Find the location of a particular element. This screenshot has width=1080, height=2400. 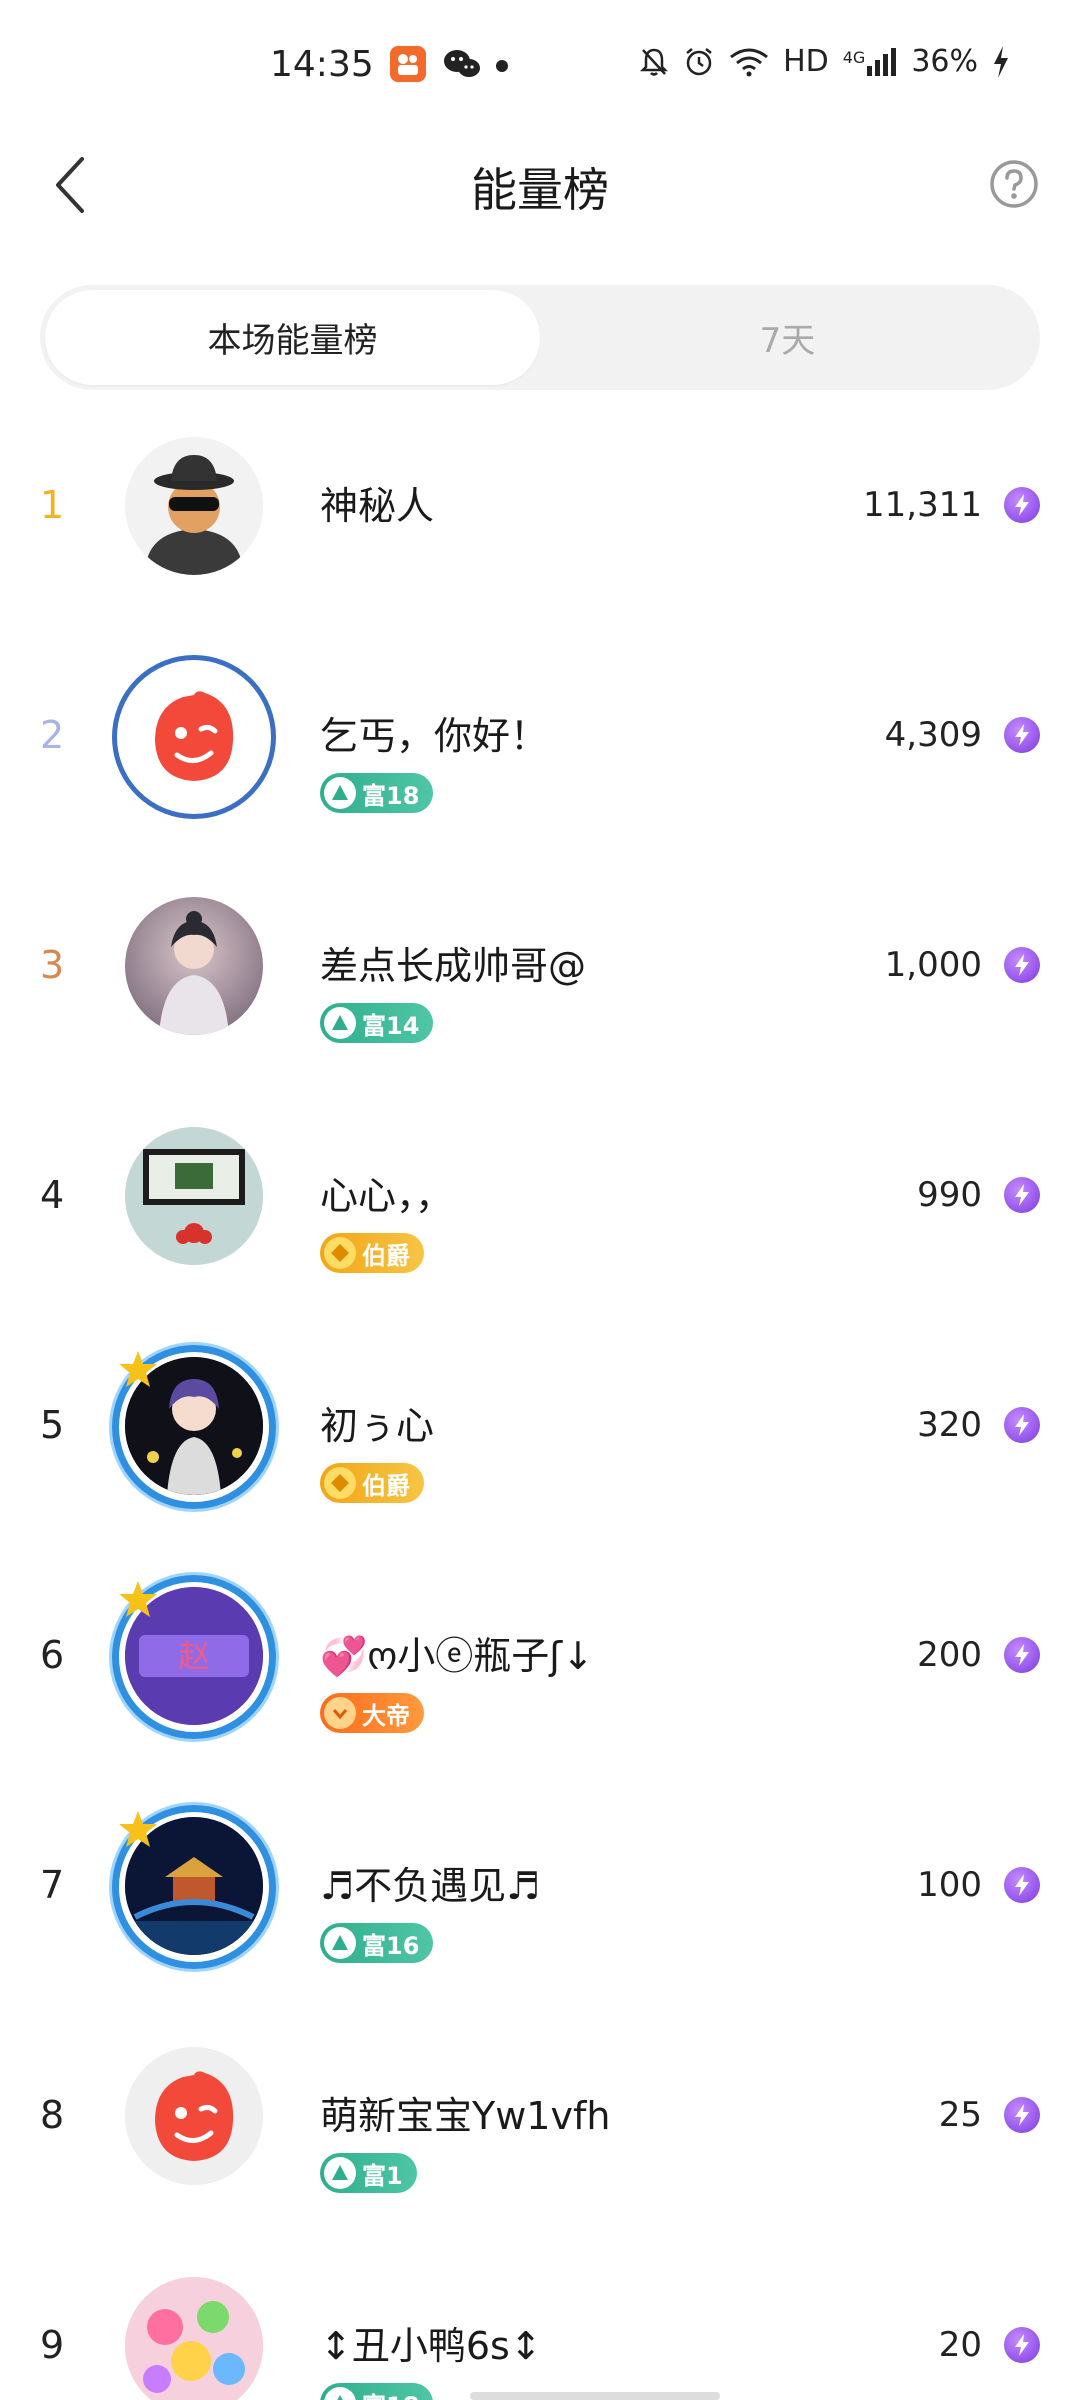

home-indicator is located at coordinates (595, 2396).